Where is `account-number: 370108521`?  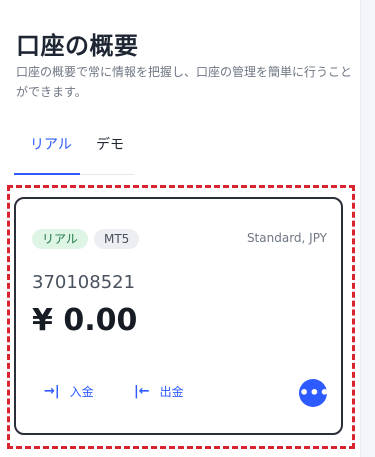 account-number: 370108521 is located at coordinates (84, 282).